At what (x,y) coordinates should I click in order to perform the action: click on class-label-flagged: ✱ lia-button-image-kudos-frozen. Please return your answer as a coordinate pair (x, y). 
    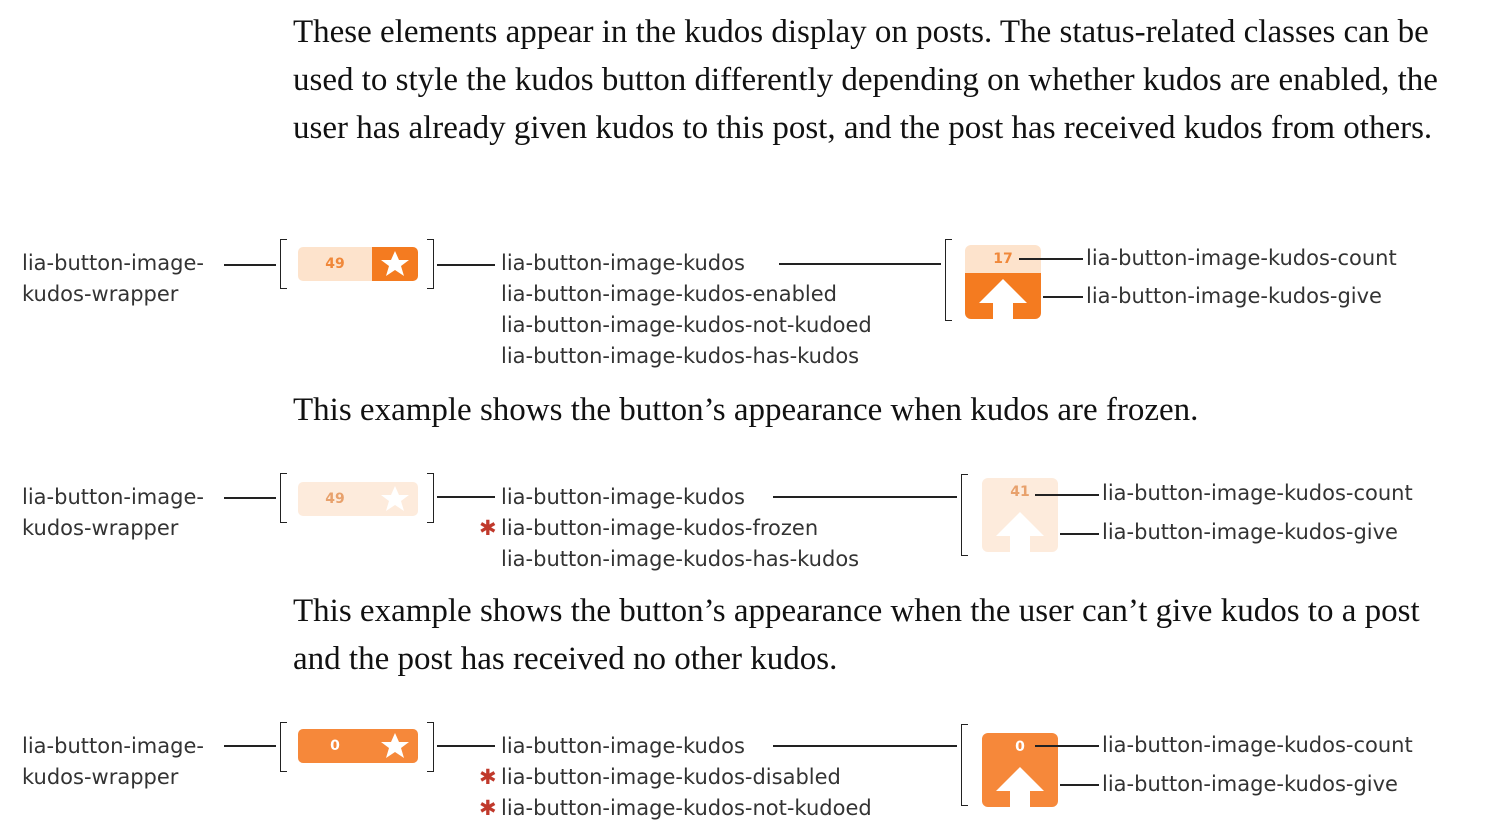
    Looking at the image, I should click on (669, 528).